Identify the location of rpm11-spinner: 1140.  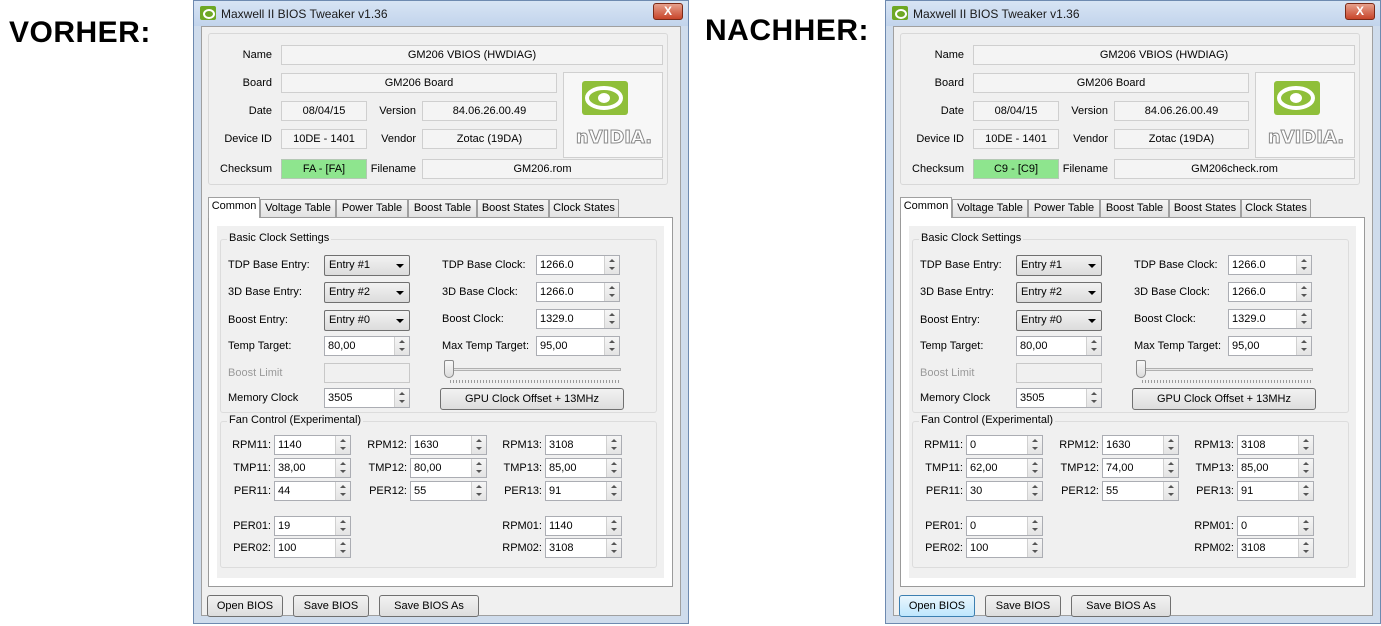
(312, 445).